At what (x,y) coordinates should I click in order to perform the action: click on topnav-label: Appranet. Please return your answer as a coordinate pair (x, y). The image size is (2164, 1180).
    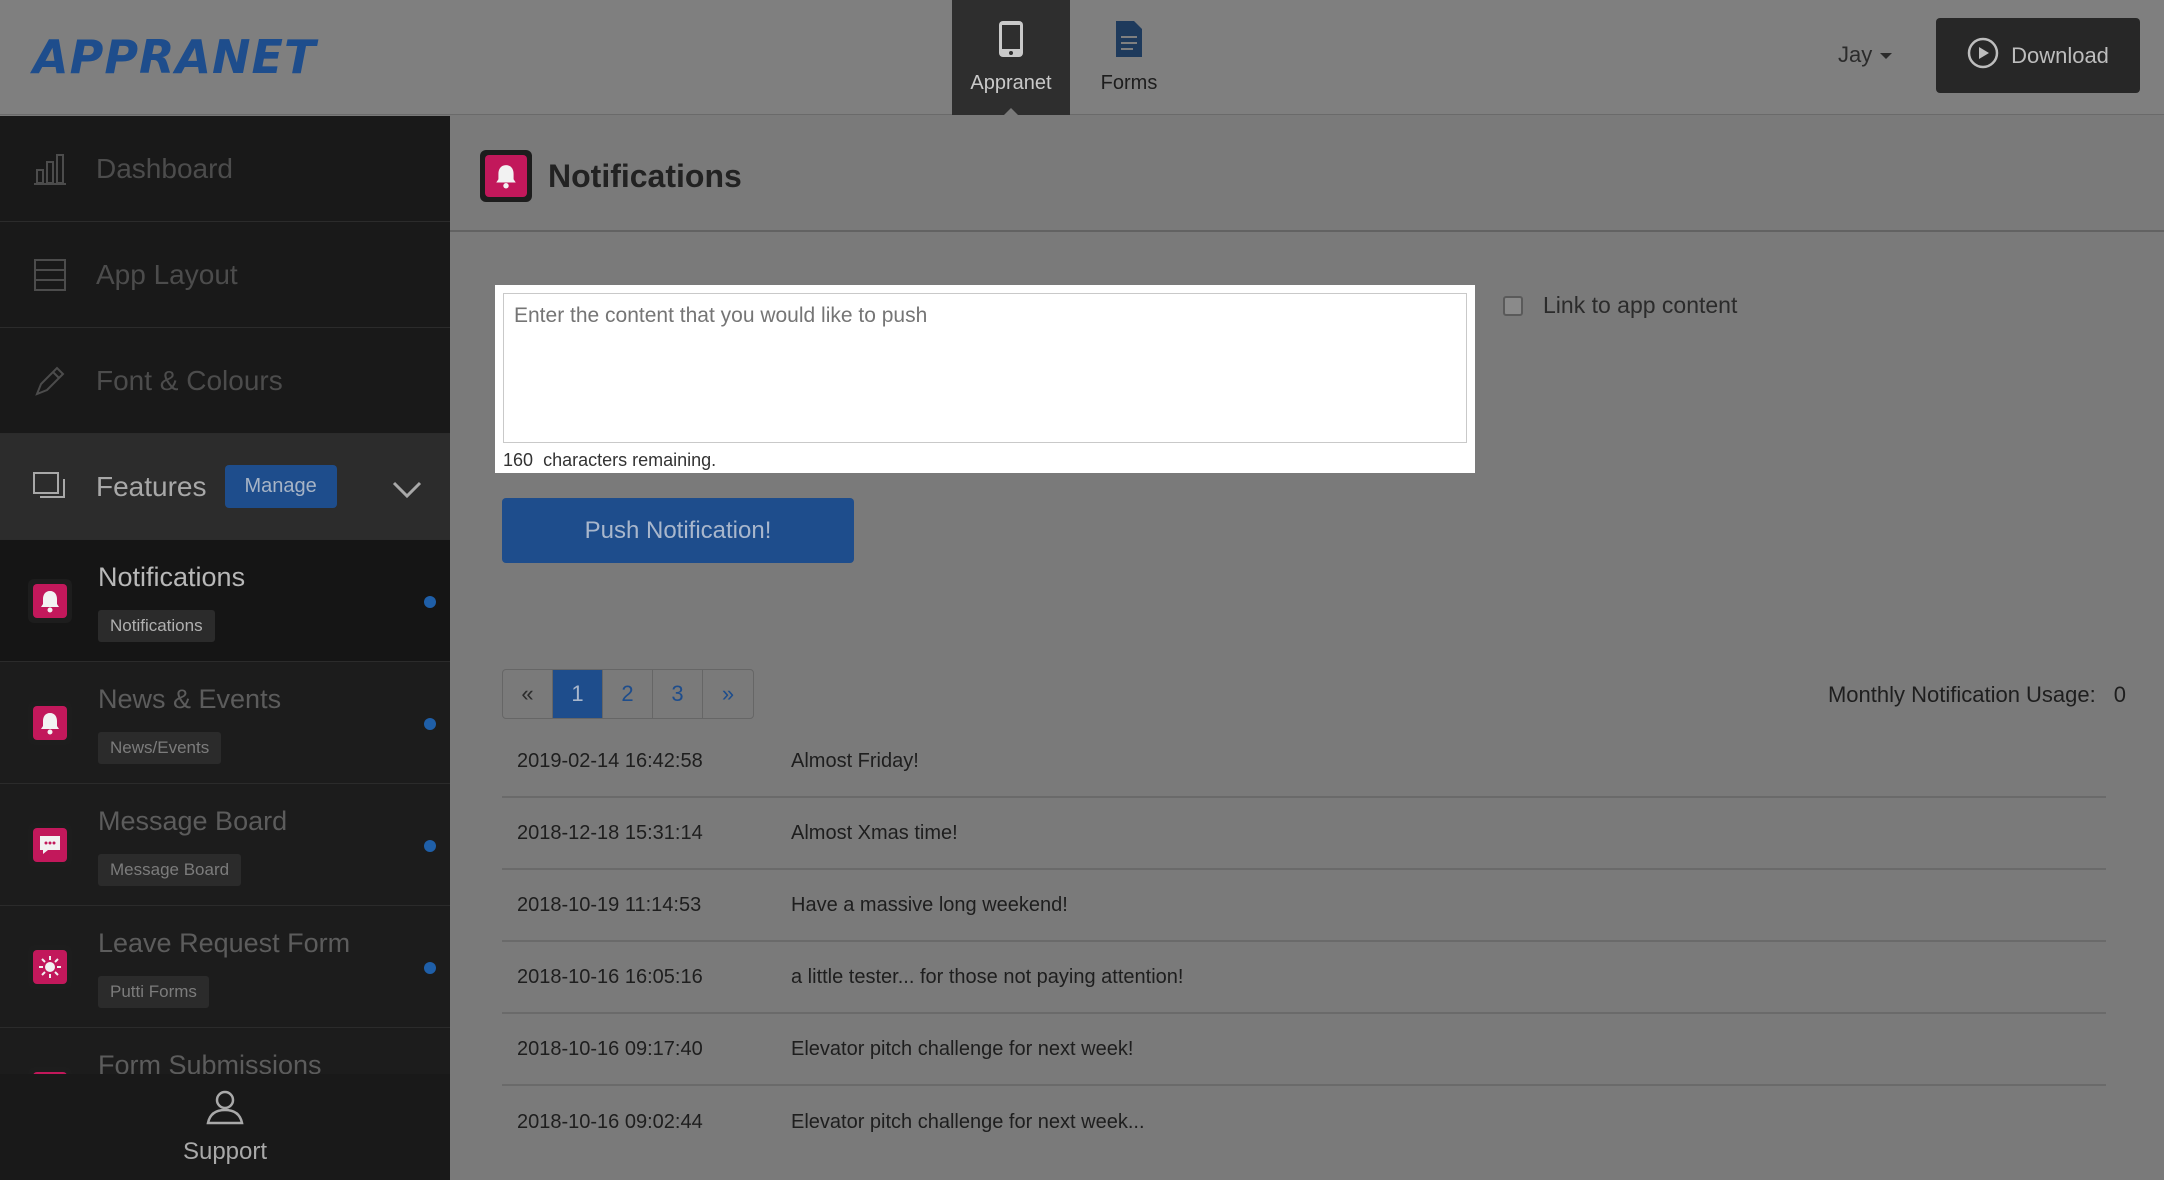
    Looking at the image, I should click on (1011, 83).